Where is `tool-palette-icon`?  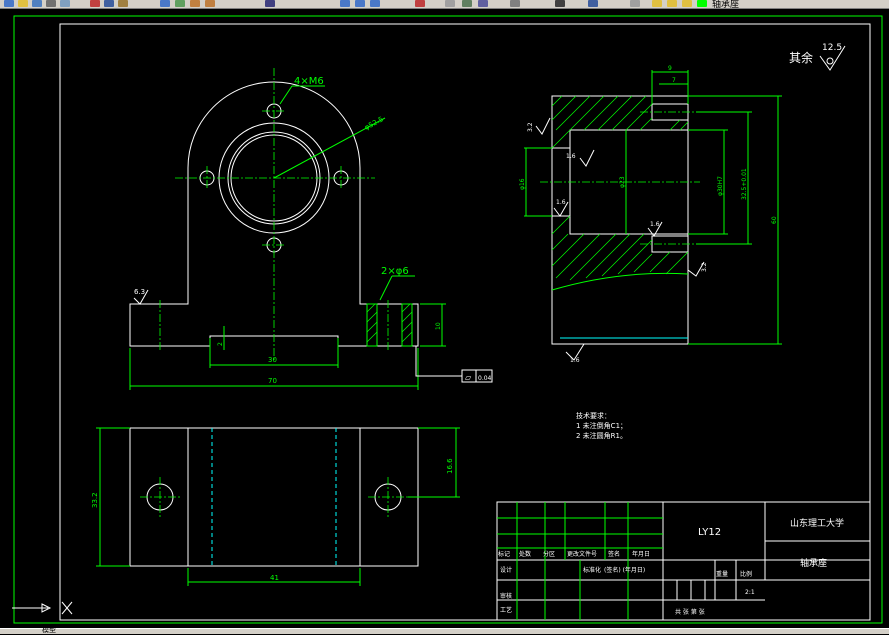 tool-palette-icon is located at coordinates (483, 3).